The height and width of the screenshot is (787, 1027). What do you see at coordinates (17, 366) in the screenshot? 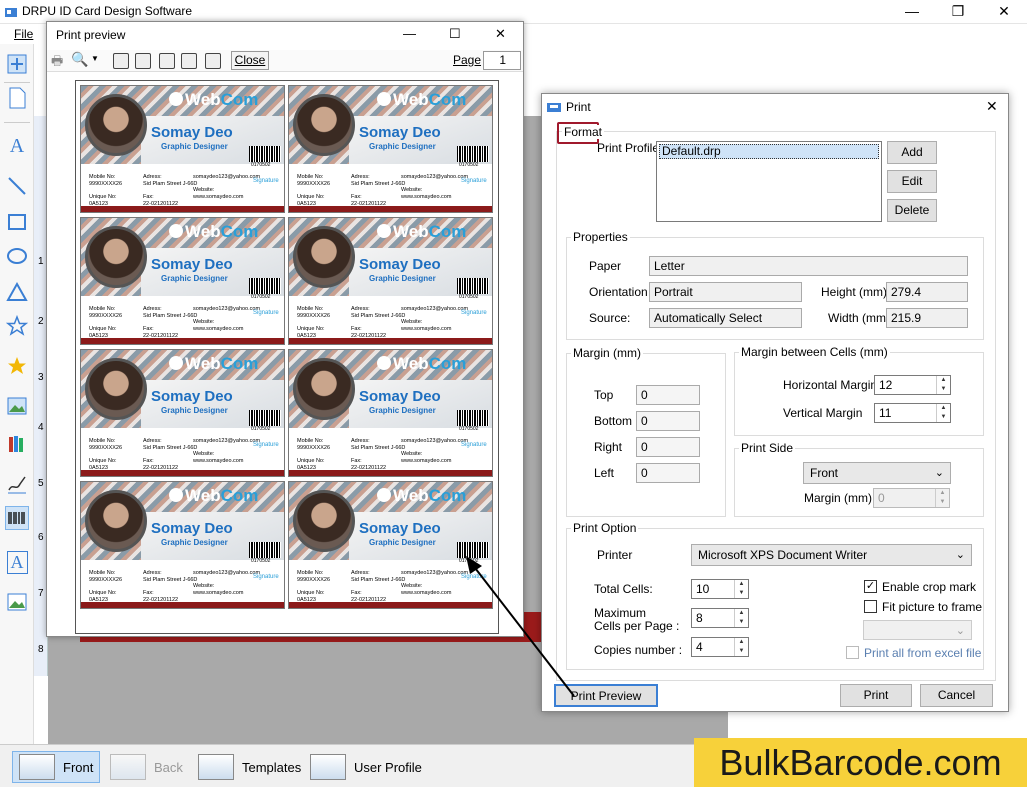
I see `symbol-tool-icon` at bounding box center [17, 366].